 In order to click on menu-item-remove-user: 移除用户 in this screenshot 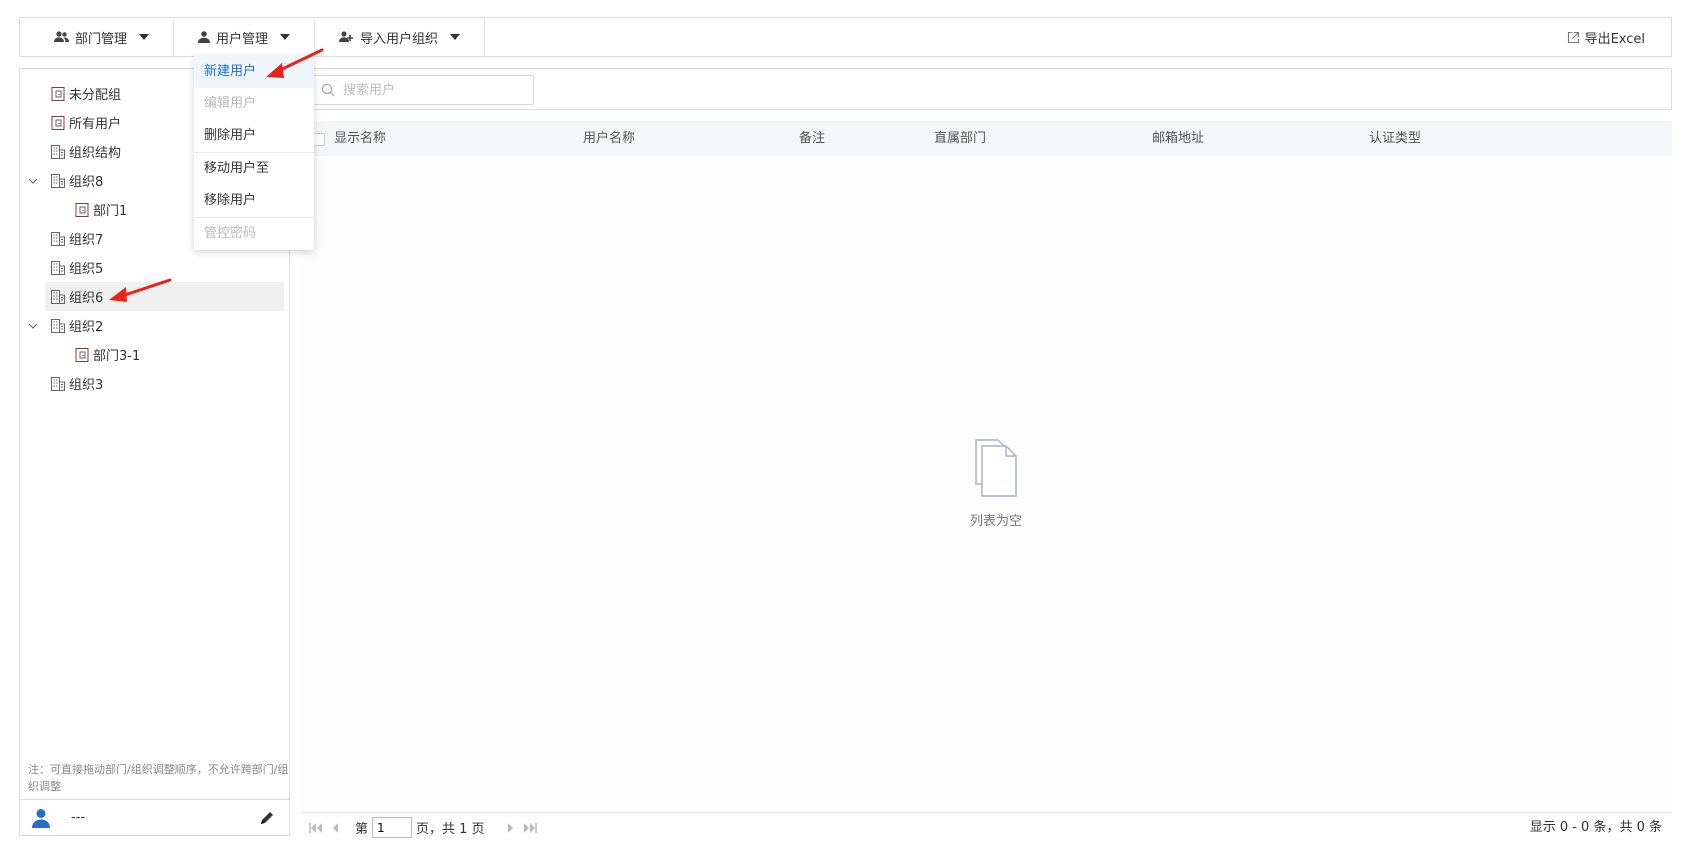, I will do `click(254, 201)`.